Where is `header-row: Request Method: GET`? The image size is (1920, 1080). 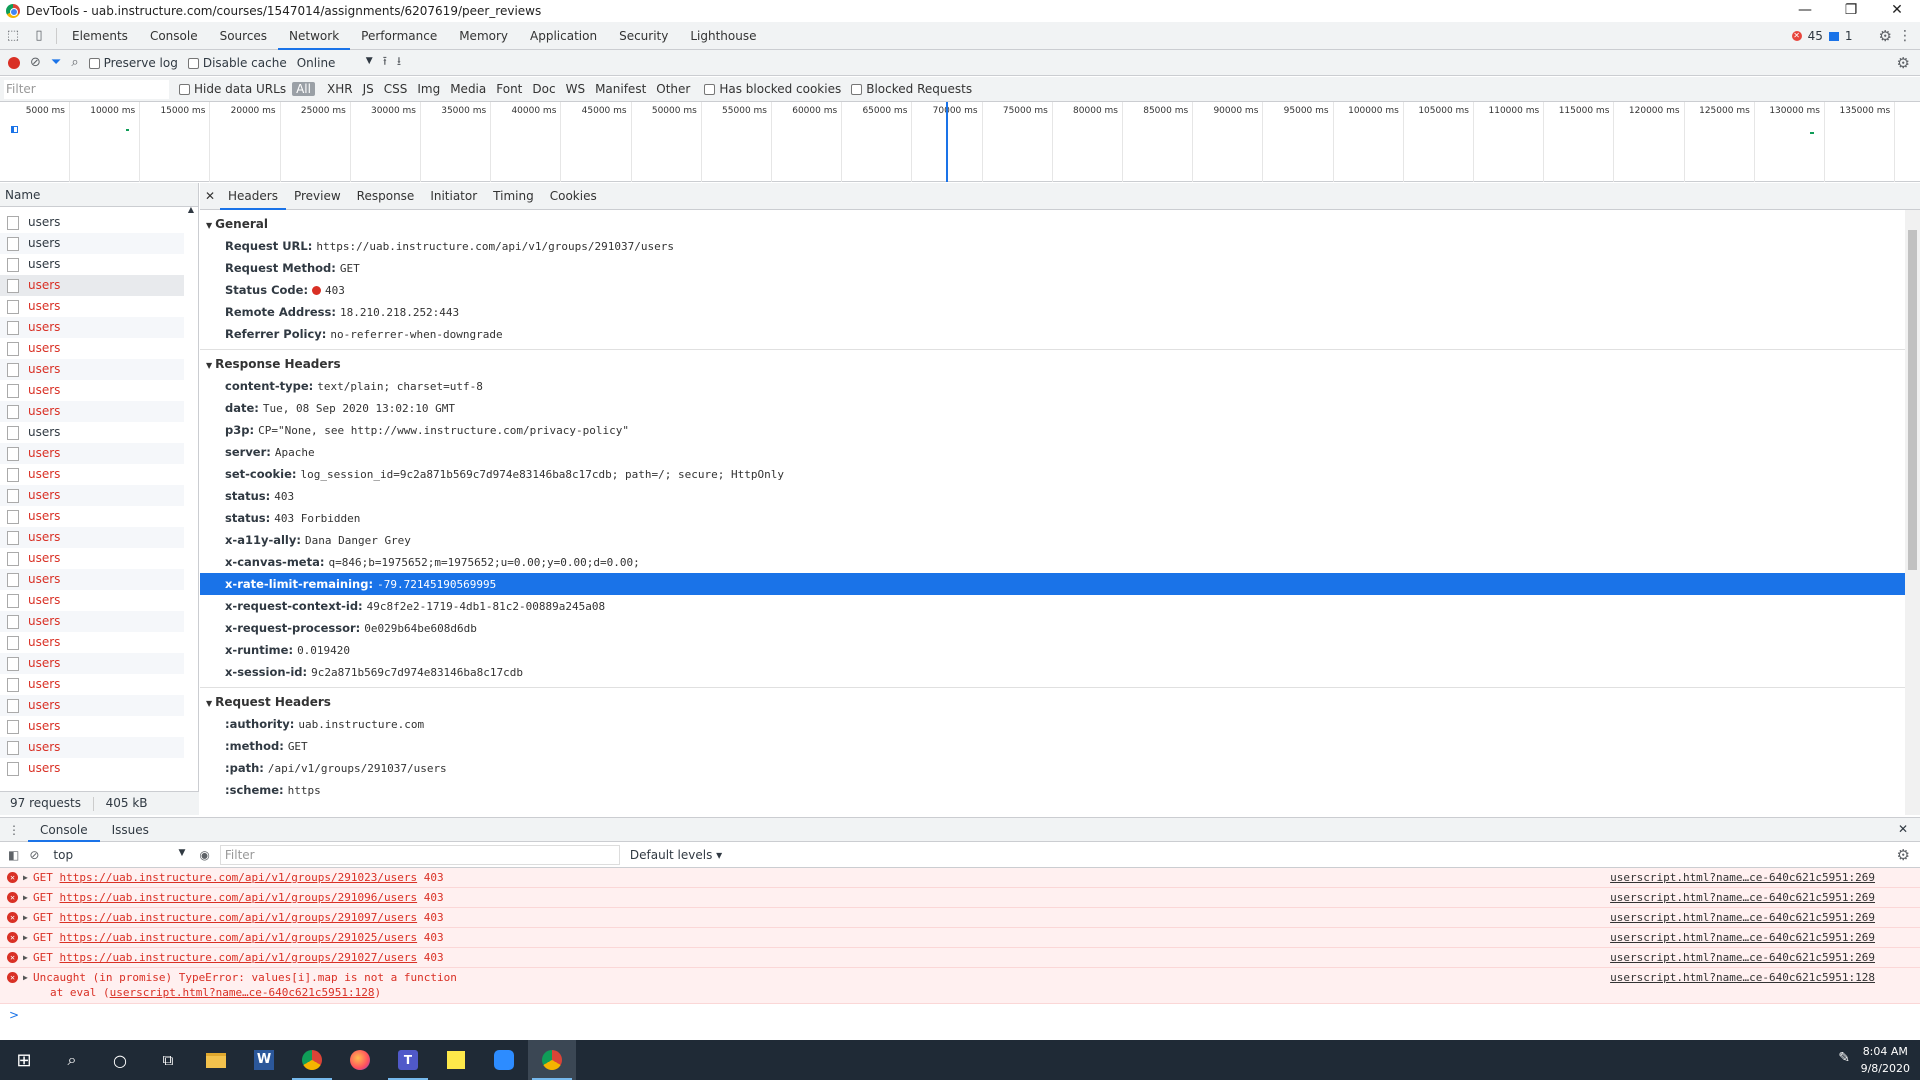 header-row: Request Method: GET is located at coordinates (1052, 268).